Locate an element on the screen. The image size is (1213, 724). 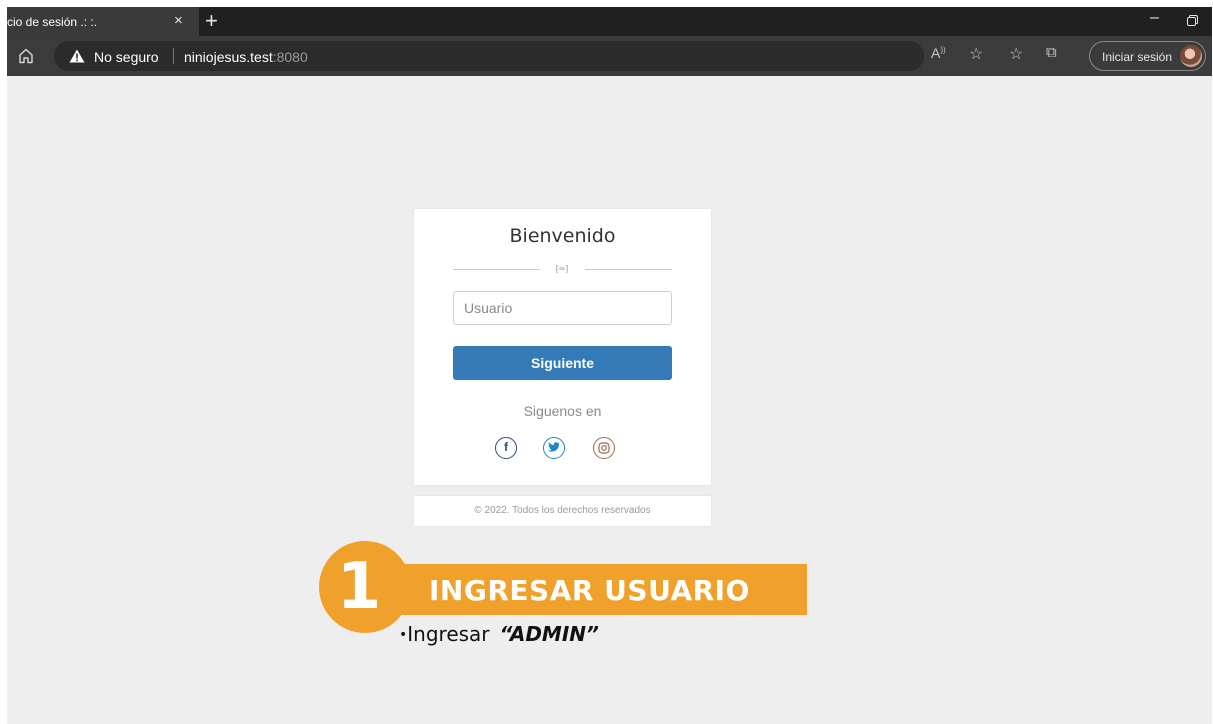
tab-close-button: × is located at coordinates (178, 20).